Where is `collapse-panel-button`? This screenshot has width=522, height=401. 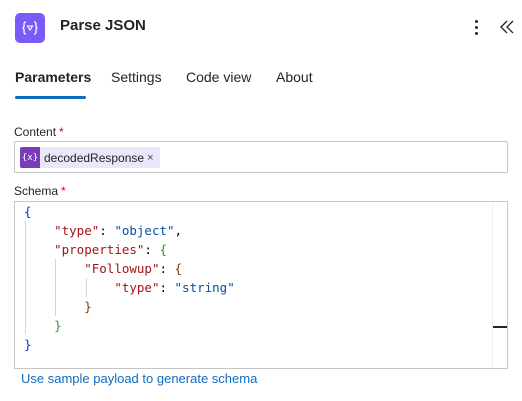 collapse-panel-button is located at coordinates (507, 27).